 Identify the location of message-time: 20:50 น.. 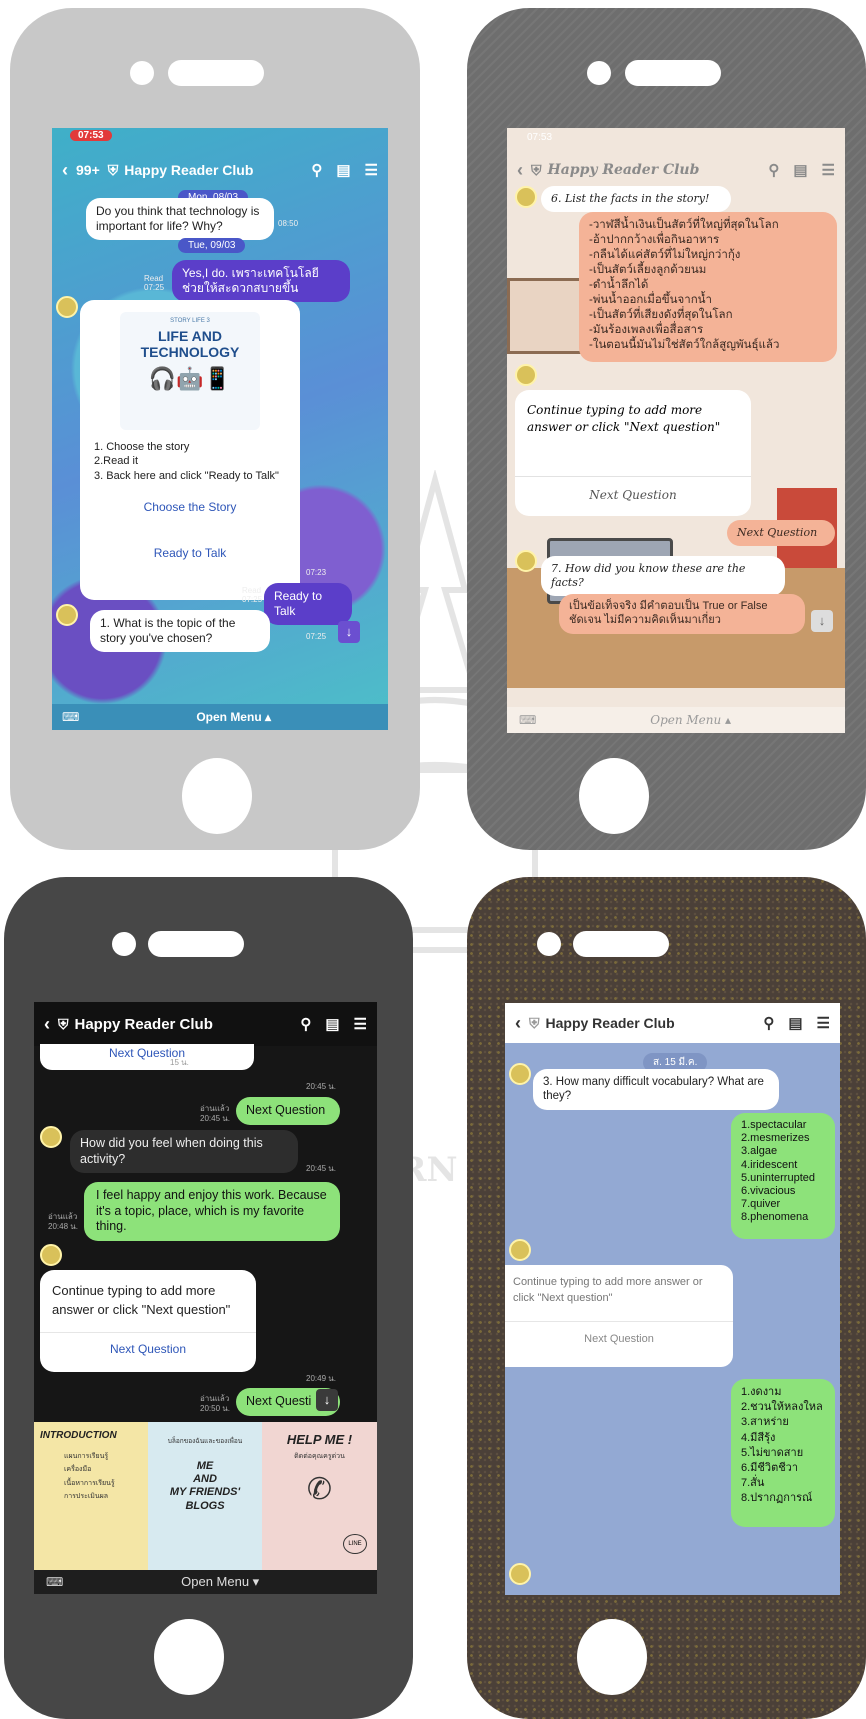
(215, 1408).